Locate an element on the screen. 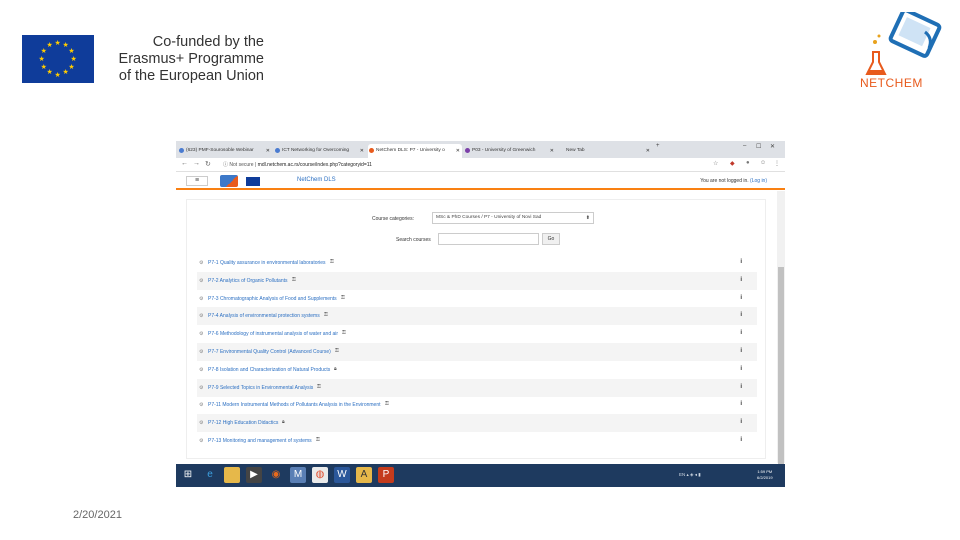  login-link: (Log in) is located at coordinates (758, 181).